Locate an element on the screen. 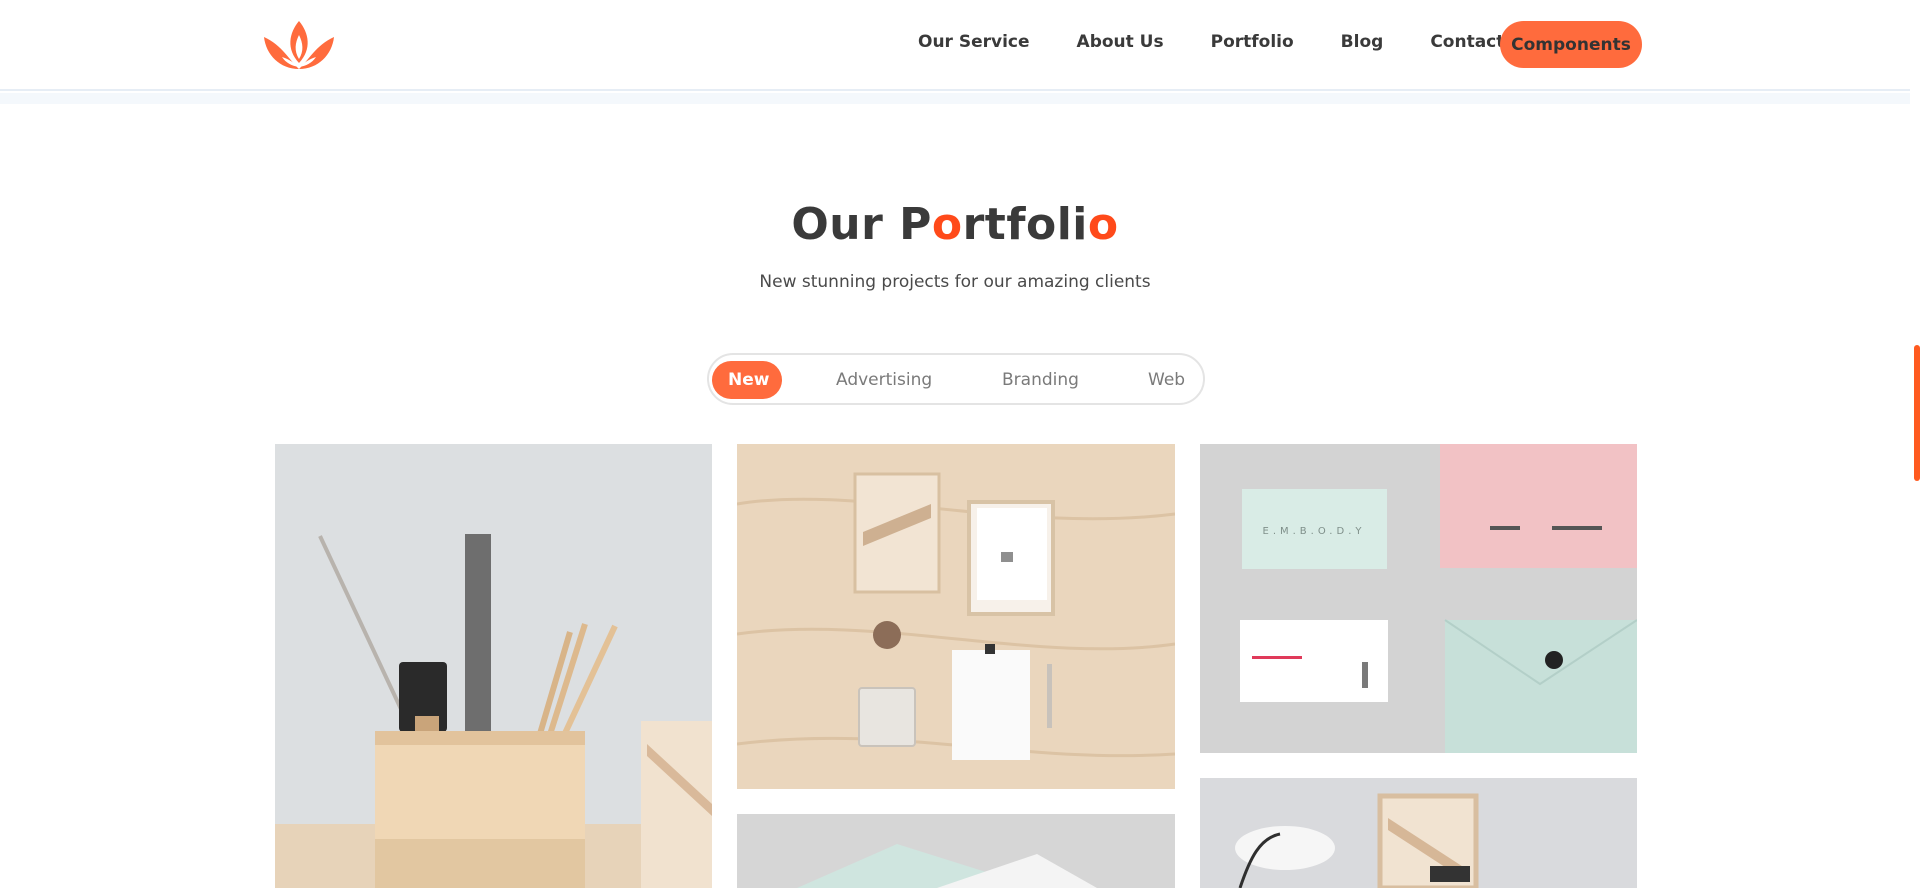  mint-card-image is located at coordinates (956, 851).